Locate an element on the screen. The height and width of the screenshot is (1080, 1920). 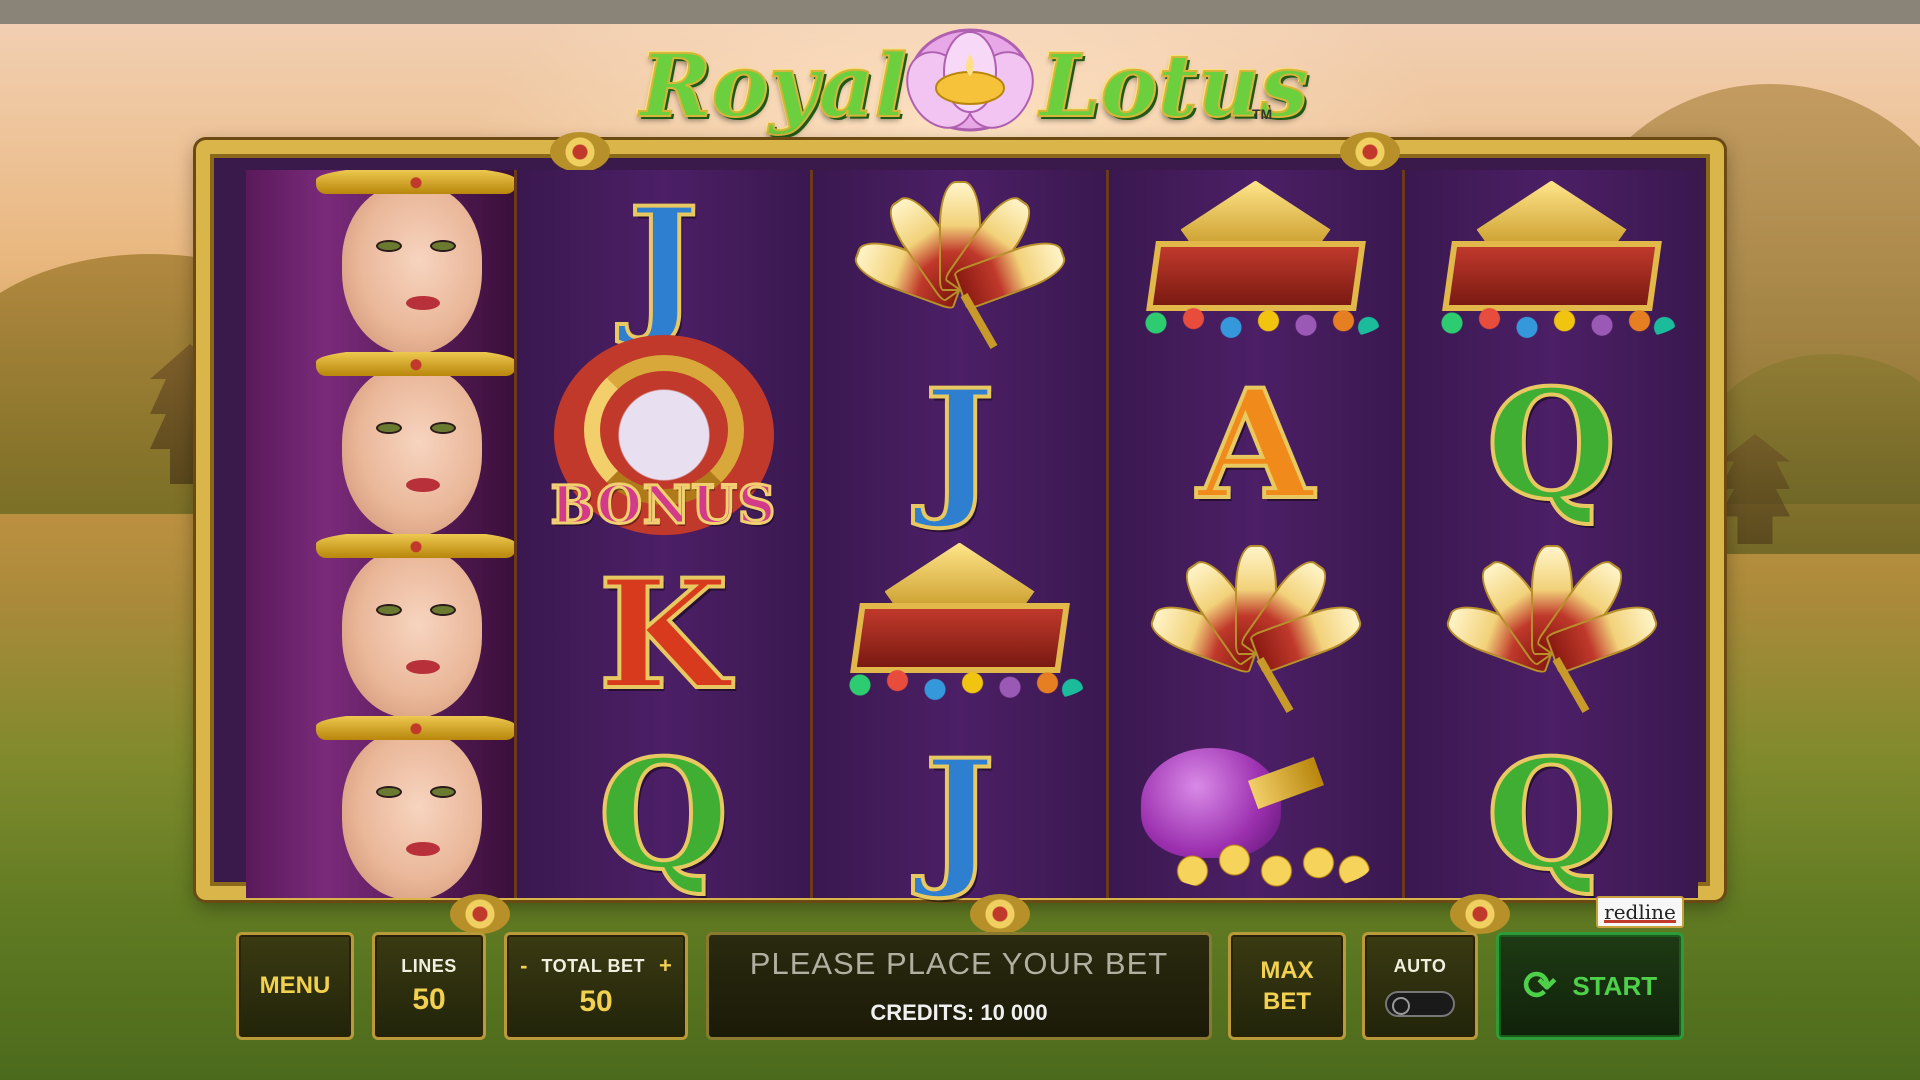
total-bet-label: TOTAL BET is located at coordinates (593, 965).